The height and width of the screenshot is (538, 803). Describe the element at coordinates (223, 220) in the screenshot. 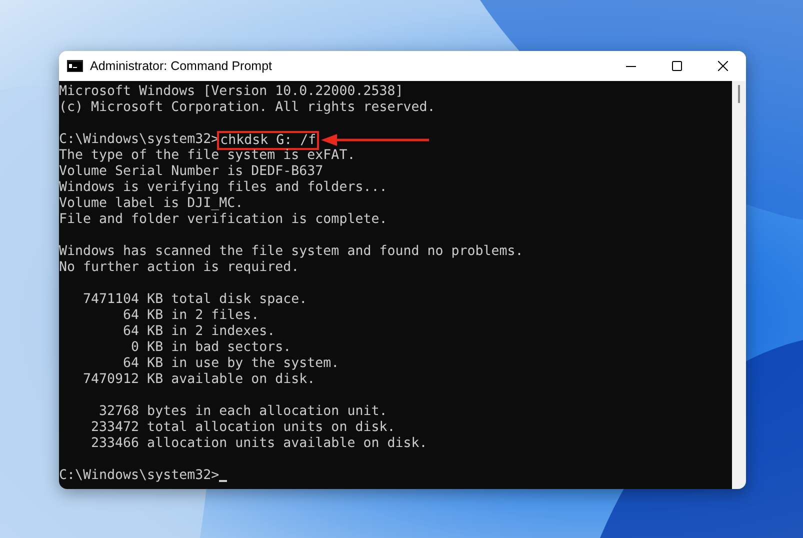

I see `console-line: File and folder verification is complete.` at that location.